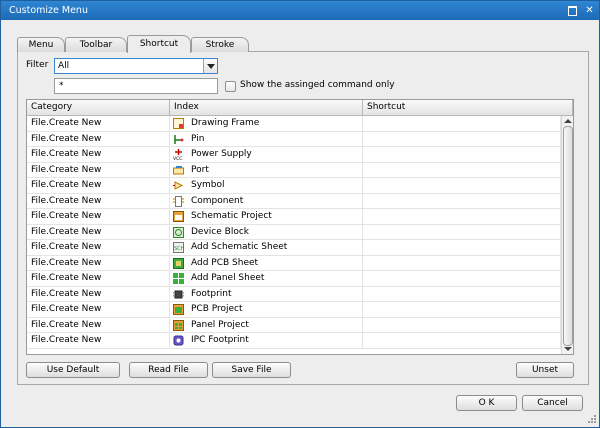 Image resolution: width=600 pixels, height=428 pixels. Describe the element at coordinates (178, 232) in the screenshot. I see `device-block-icon` at that location.